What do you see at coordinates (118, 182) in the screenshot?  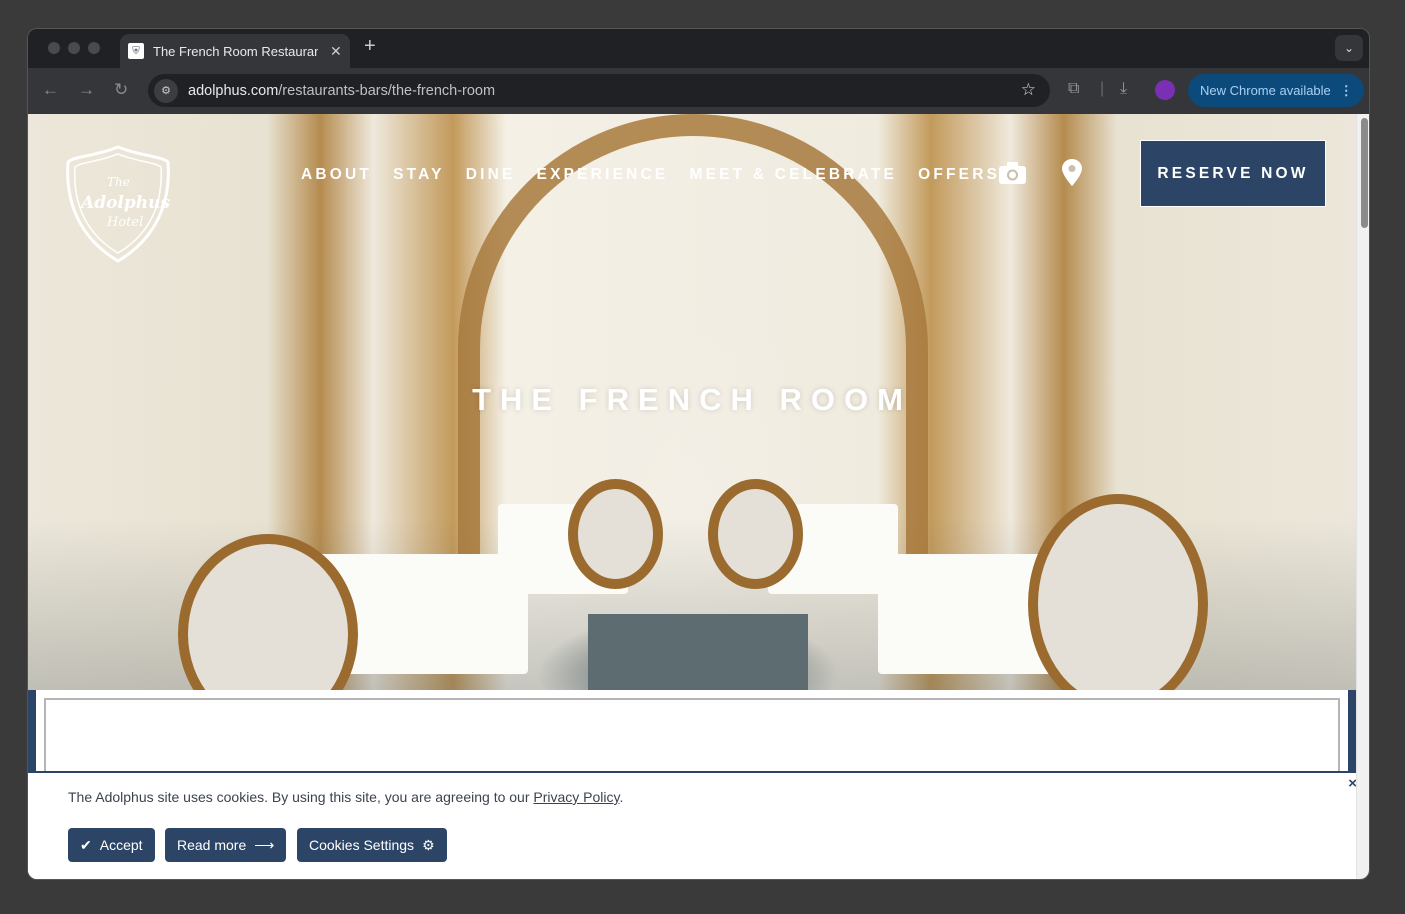 I see `svg-text: The` at bounding box center [118, 182].